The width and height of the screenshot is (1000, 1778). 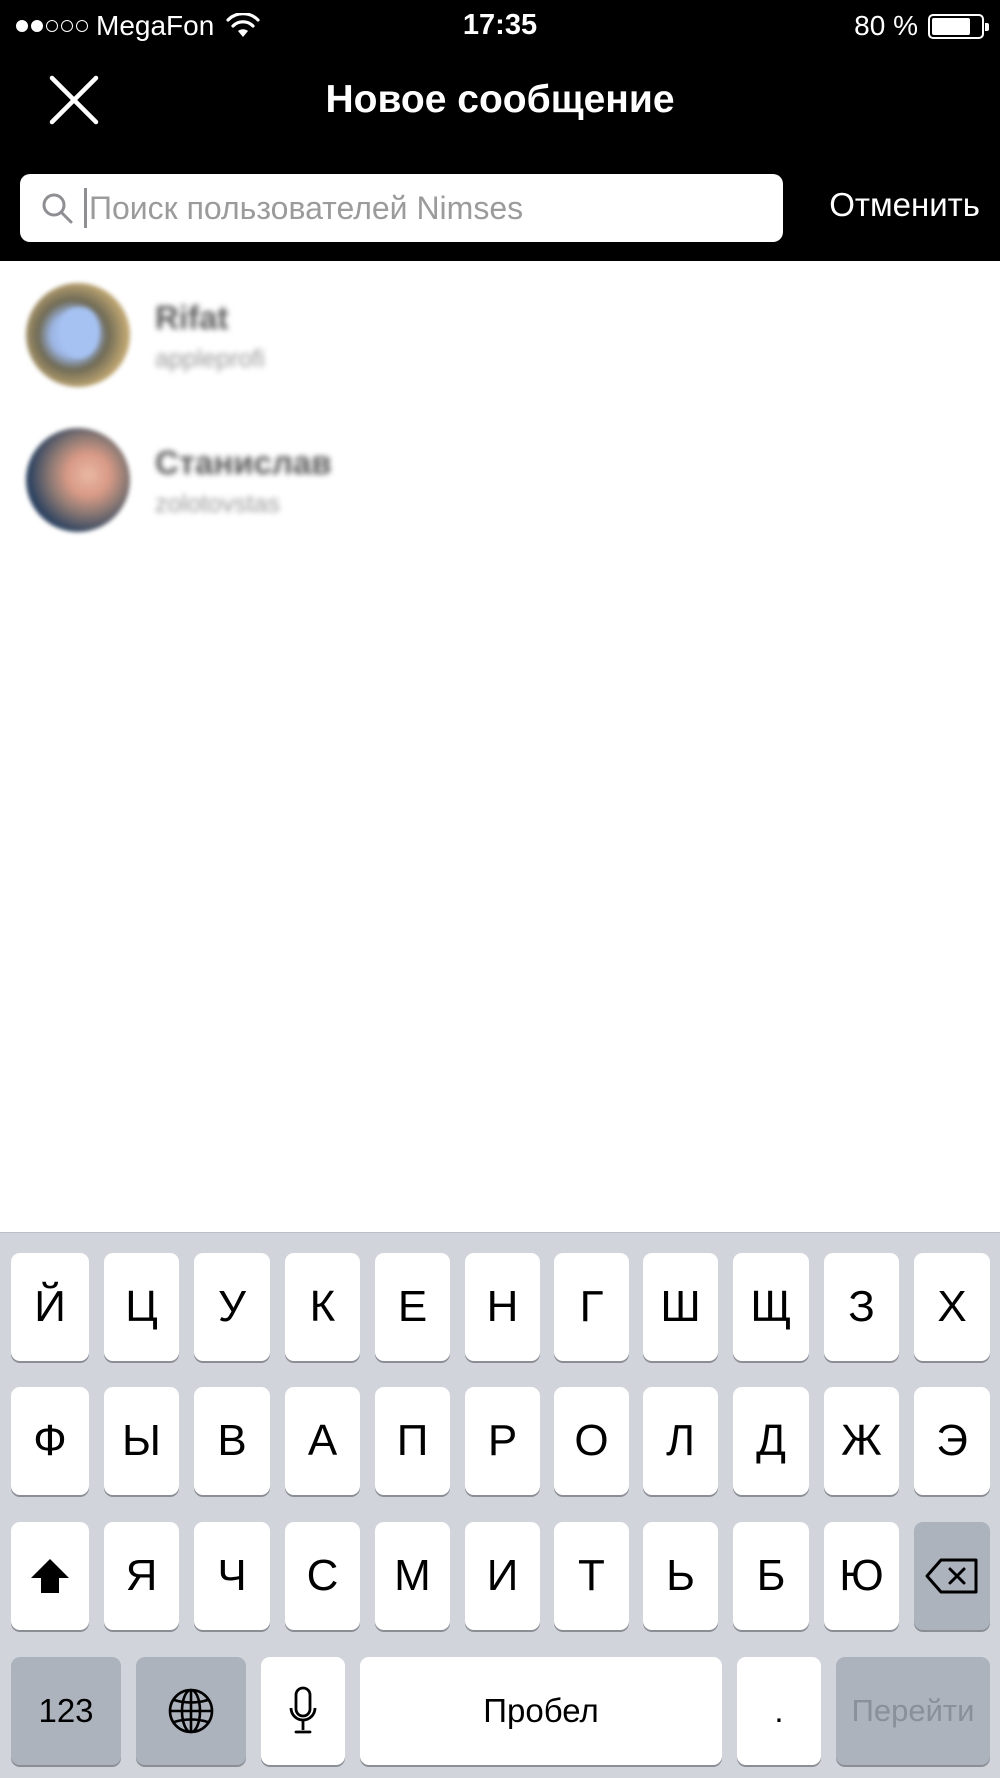 I want to click on key: Й, so click(x=50, y=1307).